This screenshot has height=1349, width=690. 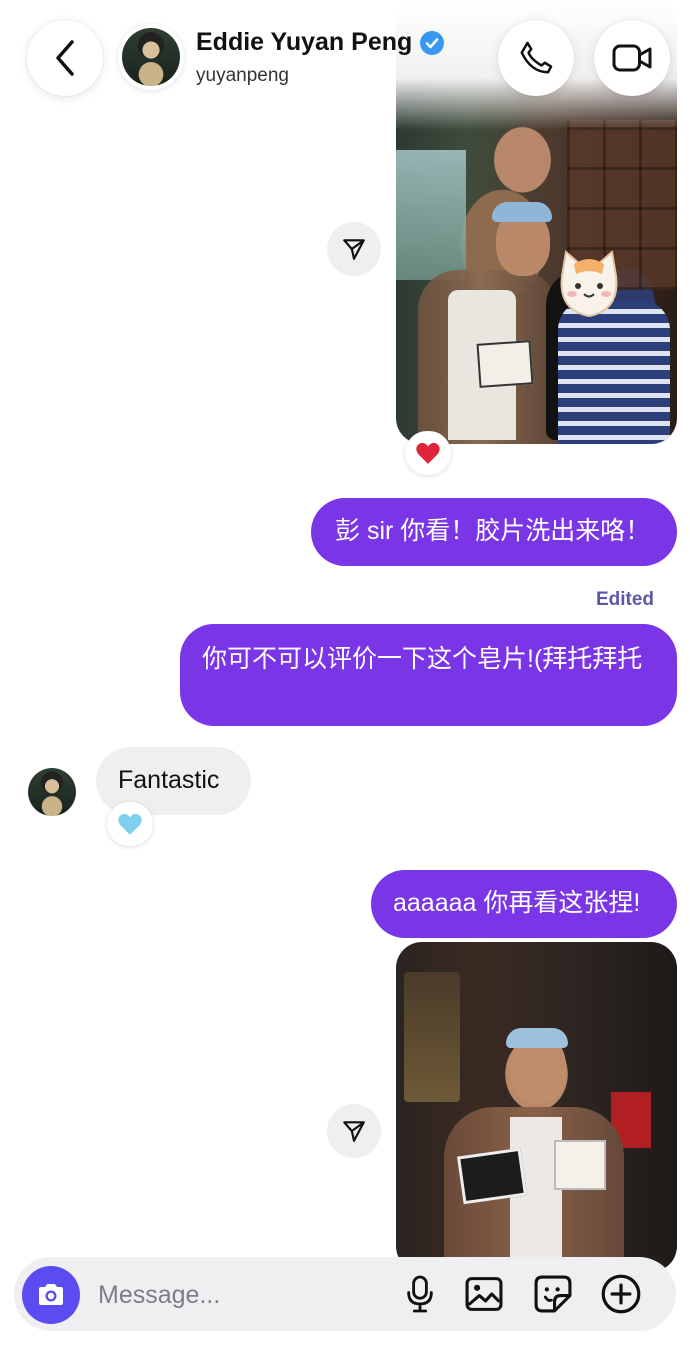 I want to click on outgoing-message: aaaaaa 你再看这张捏!, so click(x=524, y=904).